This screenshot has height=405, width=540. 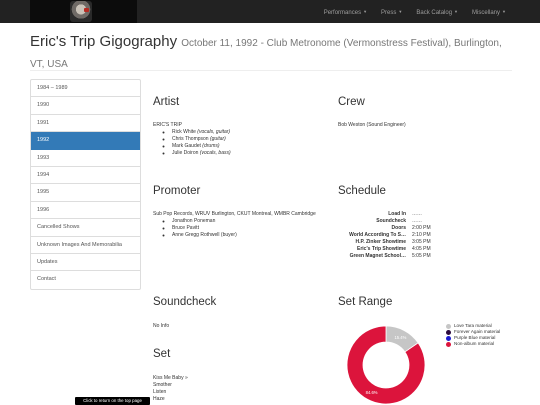 I want to click on set-song-link: Kiss Me Baby », so click(x=170, y=378).